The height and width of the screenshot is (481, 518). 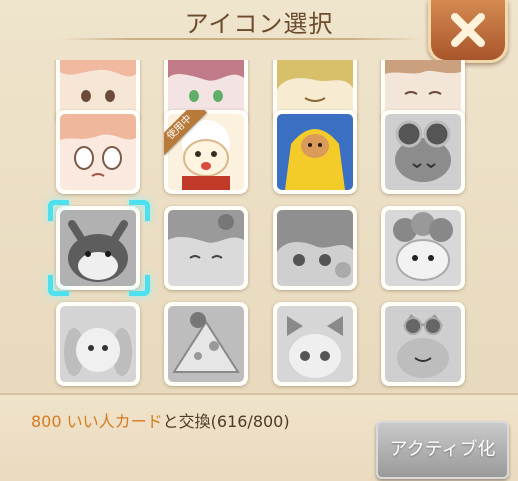 I want to click on icon-winking-girl-image, so click(x=206, y=248).